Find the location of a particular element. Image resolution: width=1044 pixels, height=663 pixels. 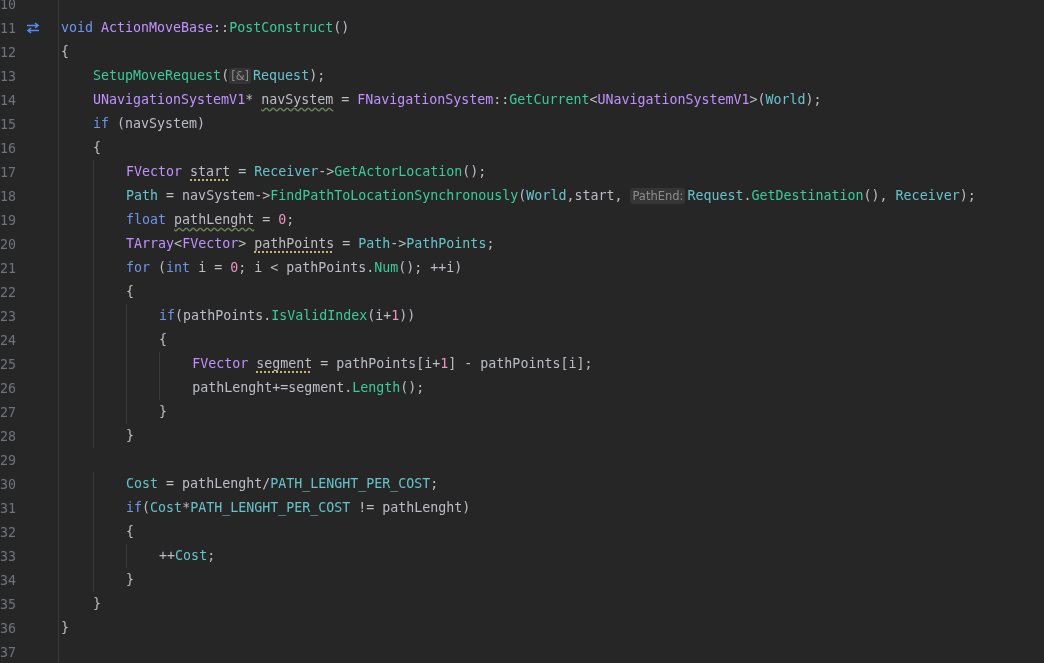

line-number: 12 is located at coordinates (8, 52).